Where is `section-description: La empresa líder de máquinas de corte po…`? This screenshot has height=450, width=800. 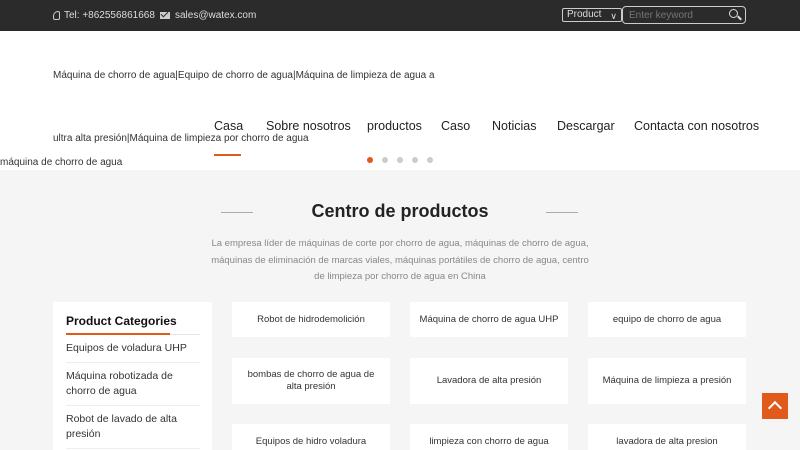
section-description: La empresa líder de máquinas de corte po… is located at coordinates (400, 260).